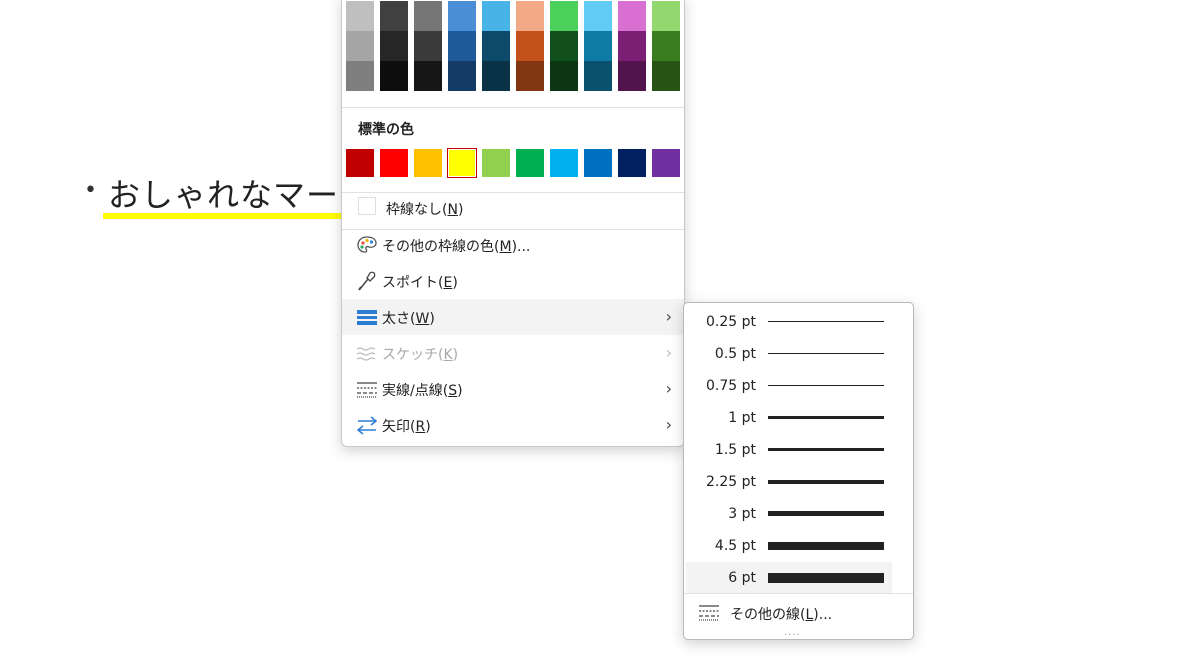 This screenshot has width=1192, height=656. I want to click on weight-label: 0.75 pt, so click(731, 386).